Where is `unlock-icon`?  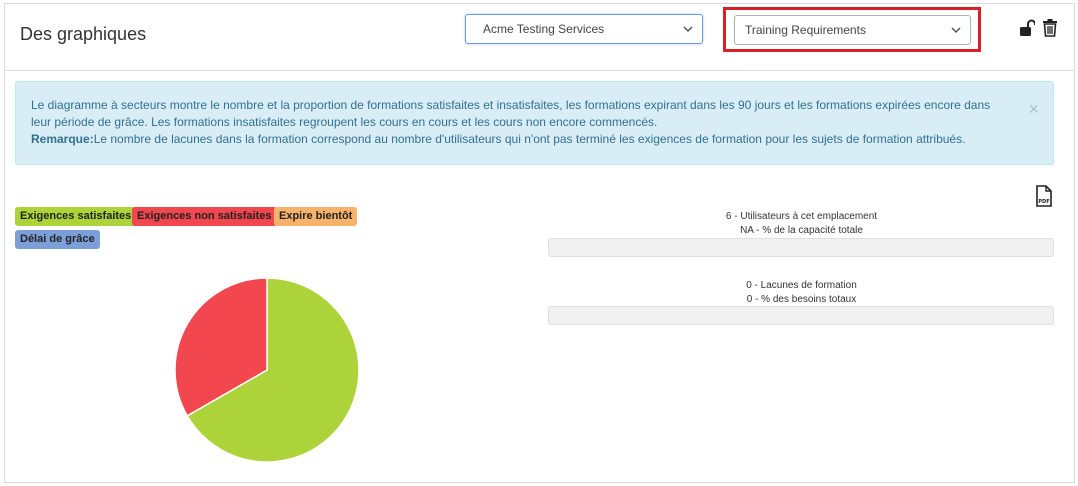 unlock-icon is located at coordinates (1027, 28).